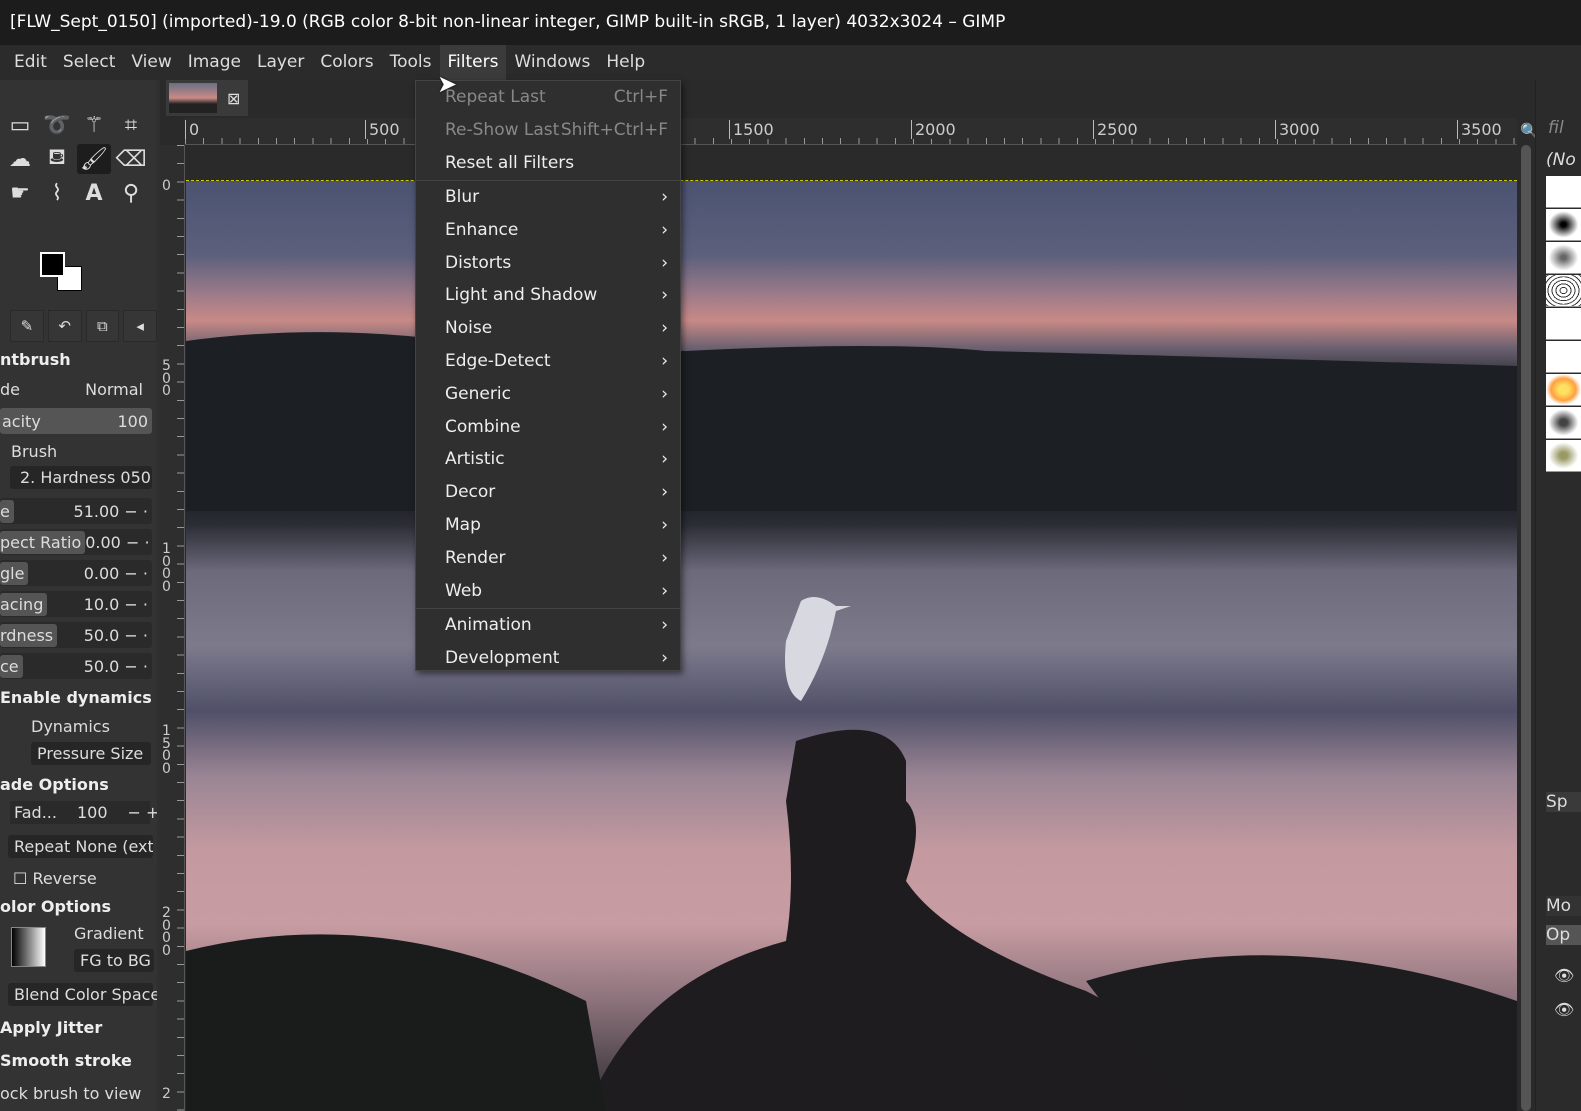  Describe the element at coordinates (94, 125) in the screenshot. I see `fuzzy-select-icon: ⚚` at that location.